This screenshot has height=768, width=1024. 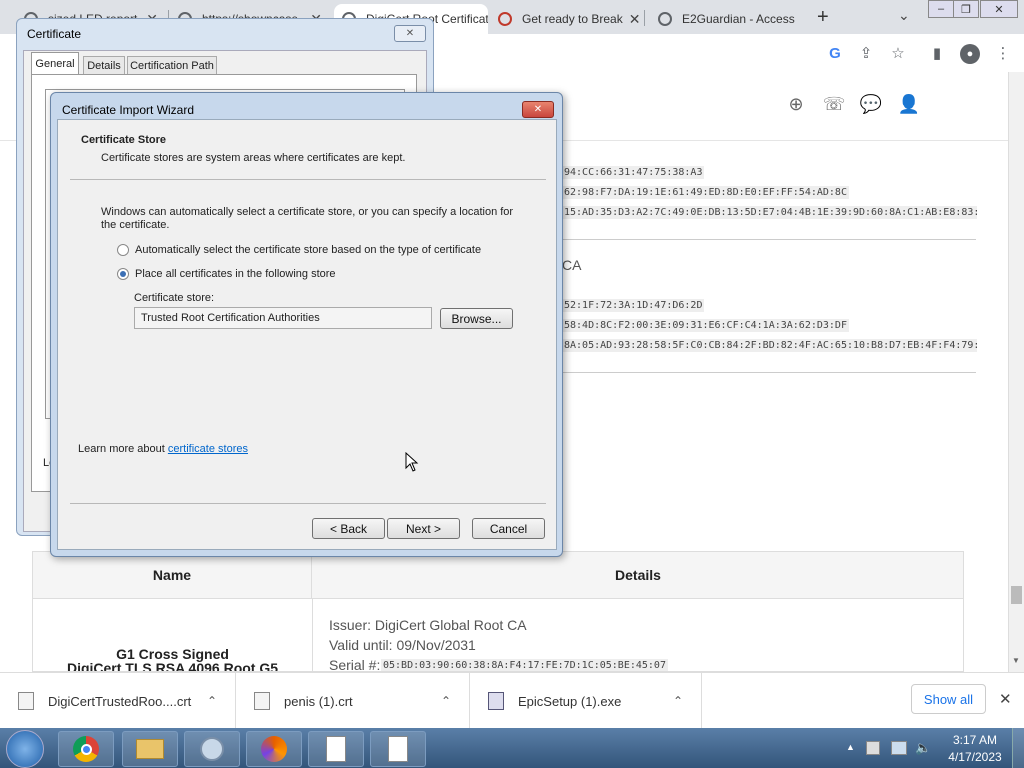 I want to click on browser-tab-4: Get ready to Break ✕, so click(x=566, y=19).